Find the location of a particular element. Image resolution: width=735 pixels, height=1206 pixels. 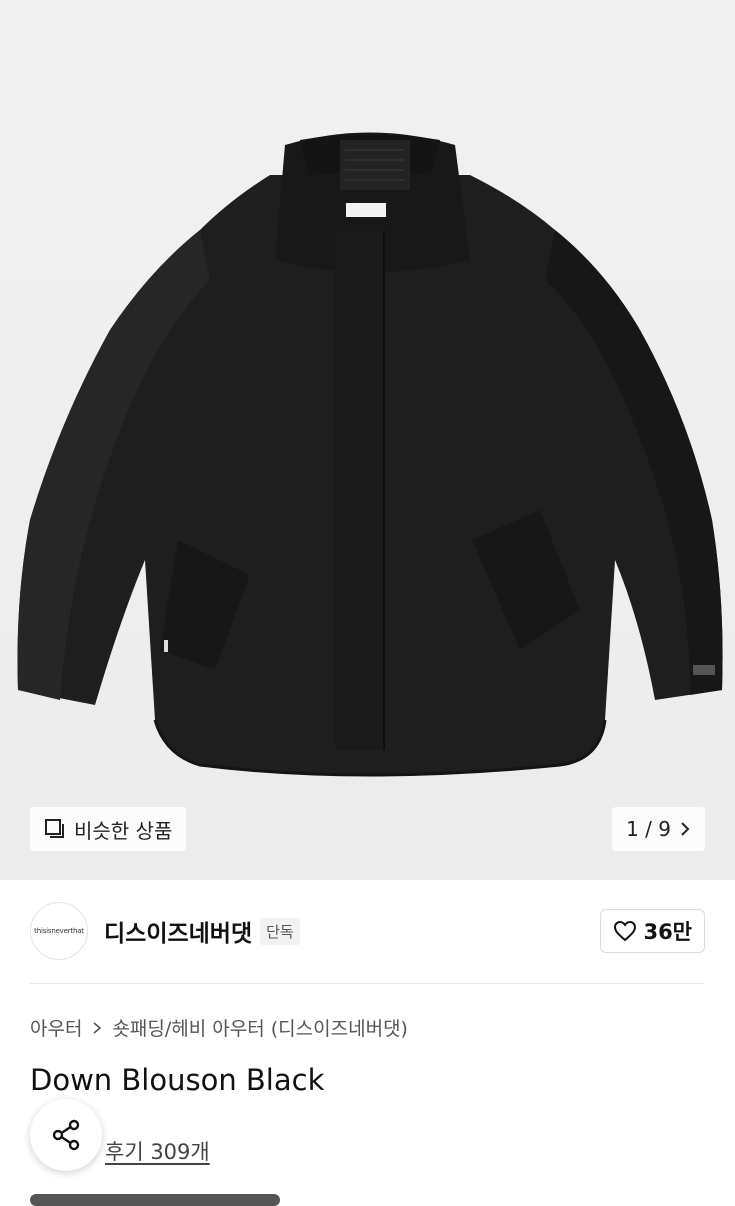

bottom-bar is located at coordinates (155, 1200).